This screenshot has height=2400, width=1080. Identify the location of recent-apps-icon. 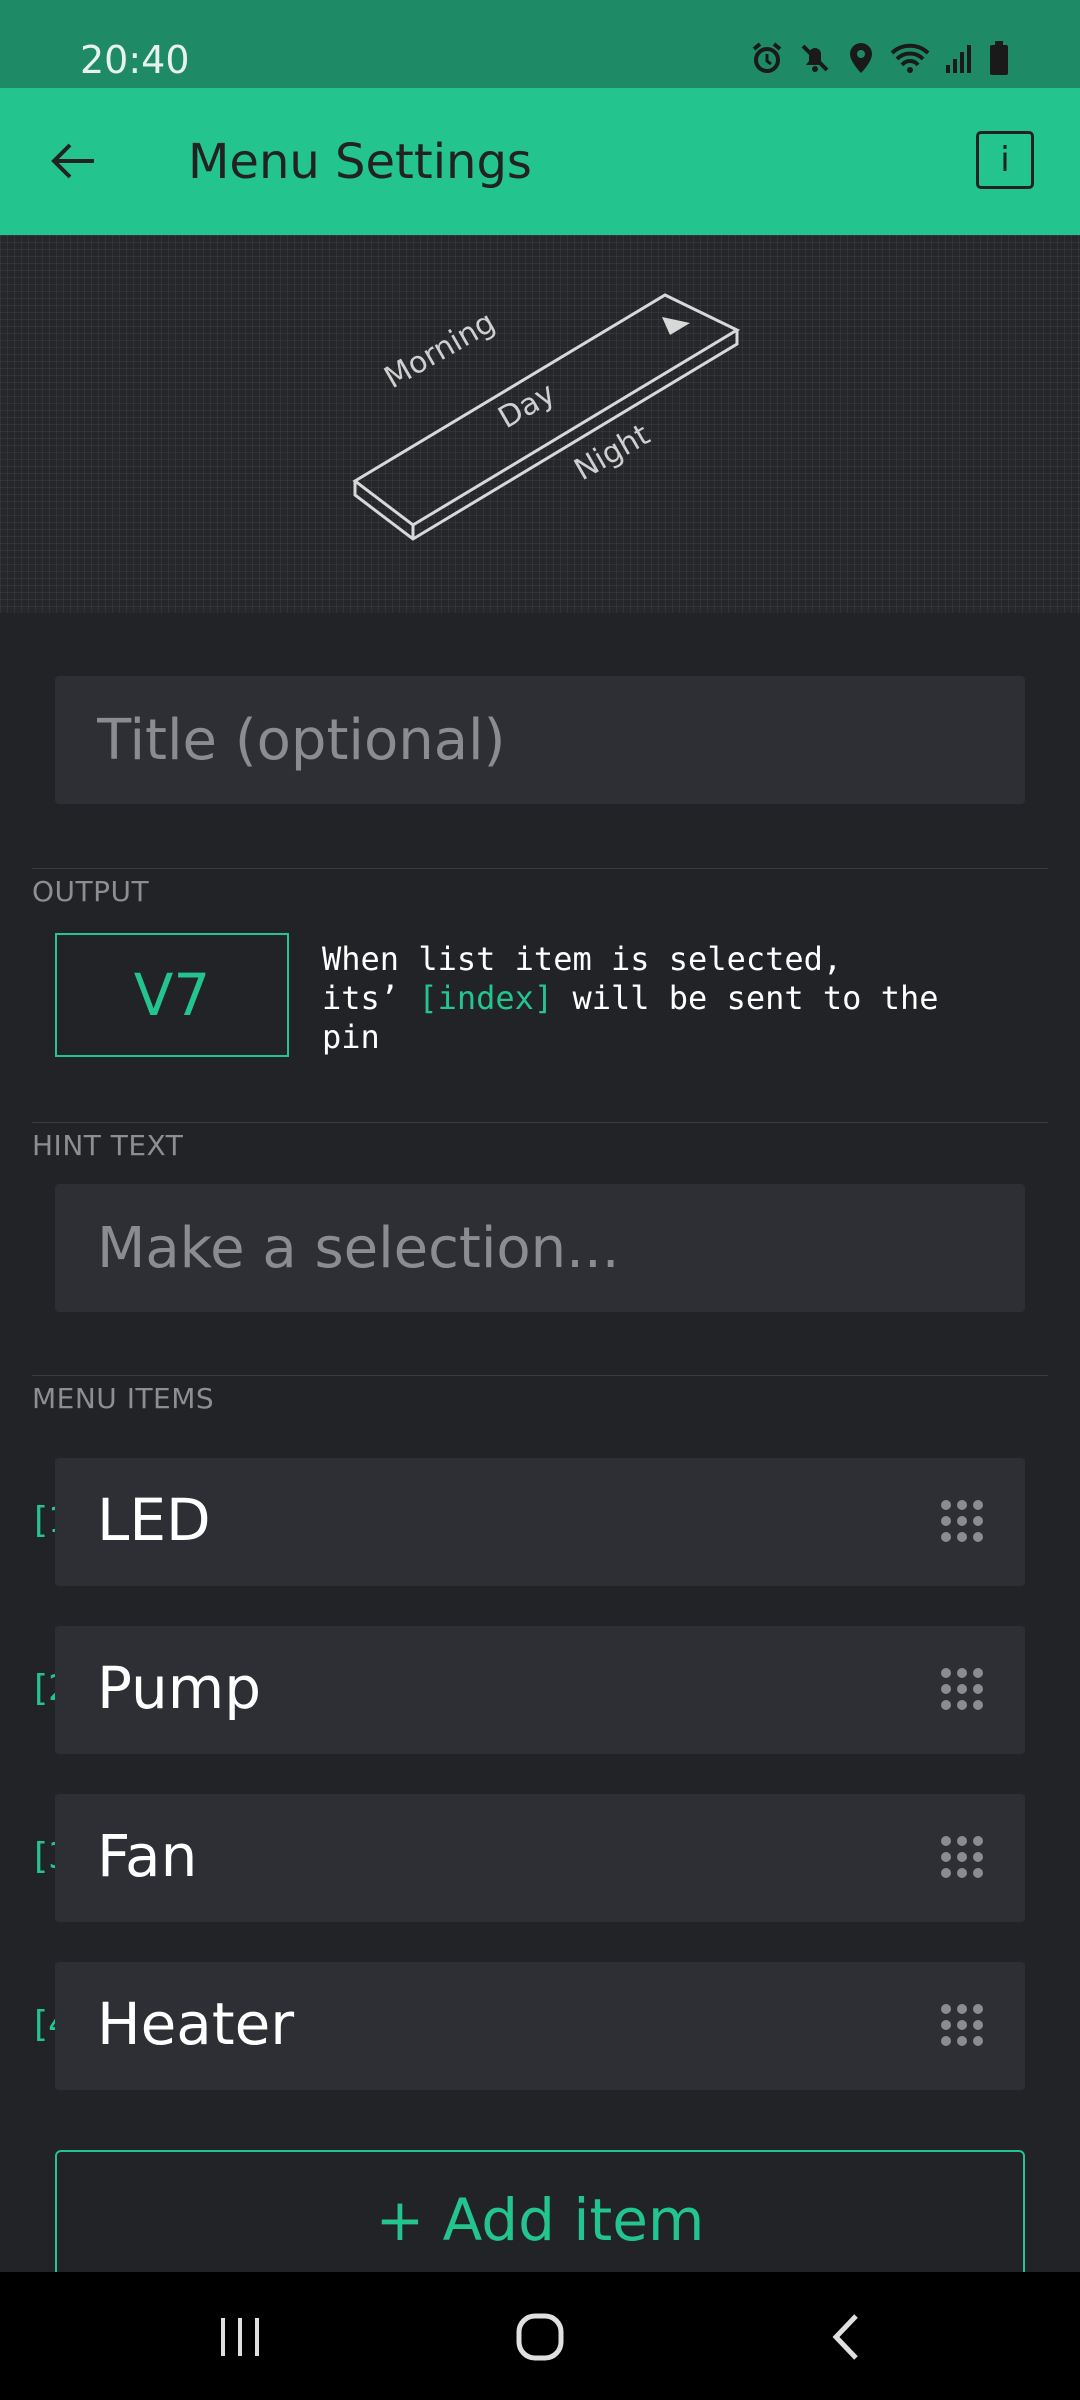
(240, 2337).